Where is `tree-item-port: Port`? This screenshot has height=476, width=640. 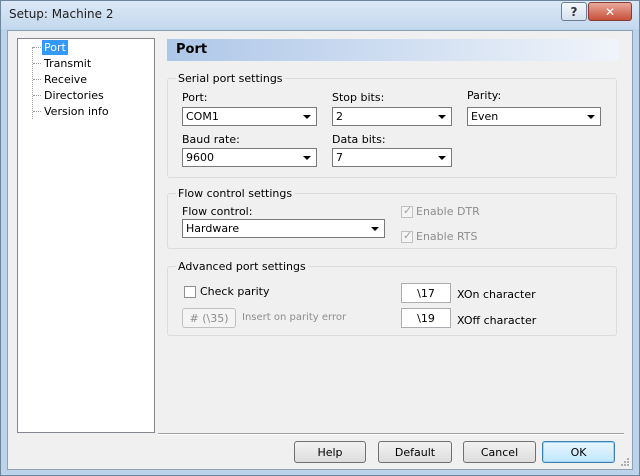
tree-item-port: Port is located at coordinates (55, 47).